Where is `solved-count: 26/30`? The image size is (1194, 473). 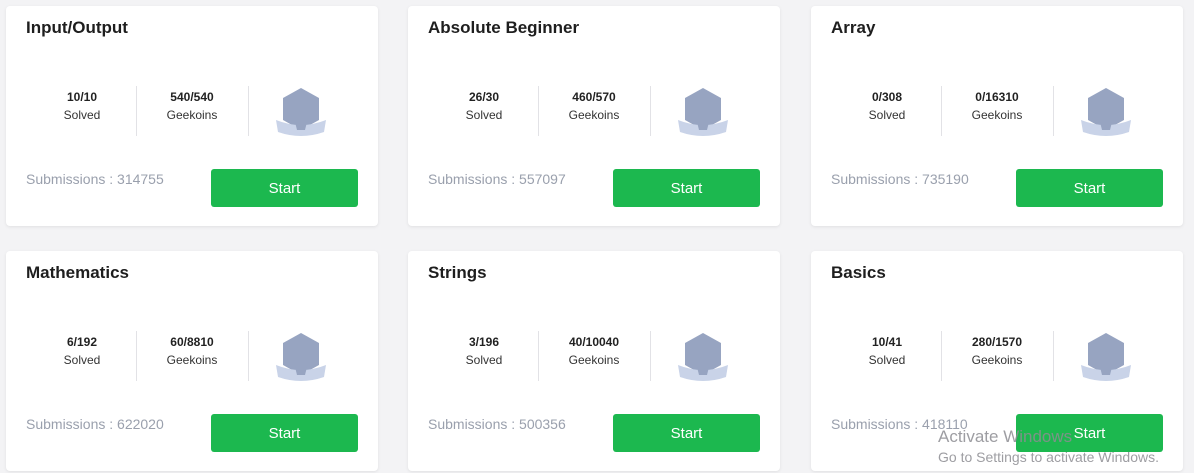 solved-count: 26/30 is located at coordinates (484, 97).